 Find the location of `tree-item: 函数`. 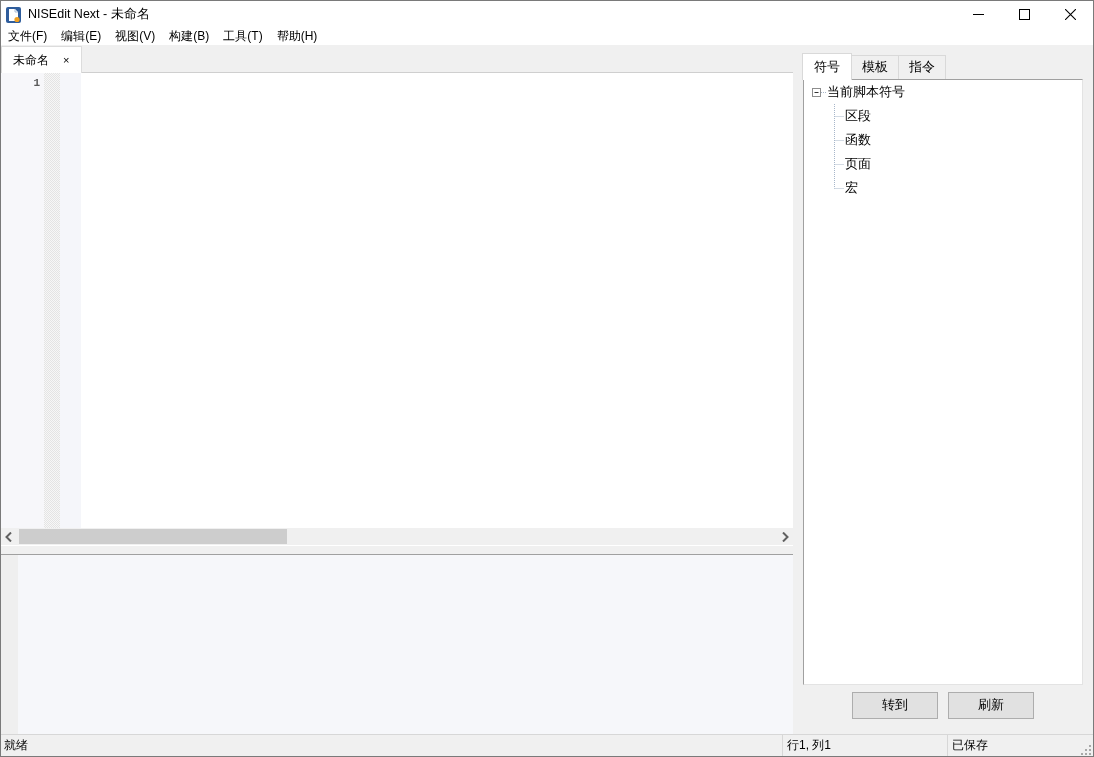

tree-item: 函数 is located at coordinates (858, 140).